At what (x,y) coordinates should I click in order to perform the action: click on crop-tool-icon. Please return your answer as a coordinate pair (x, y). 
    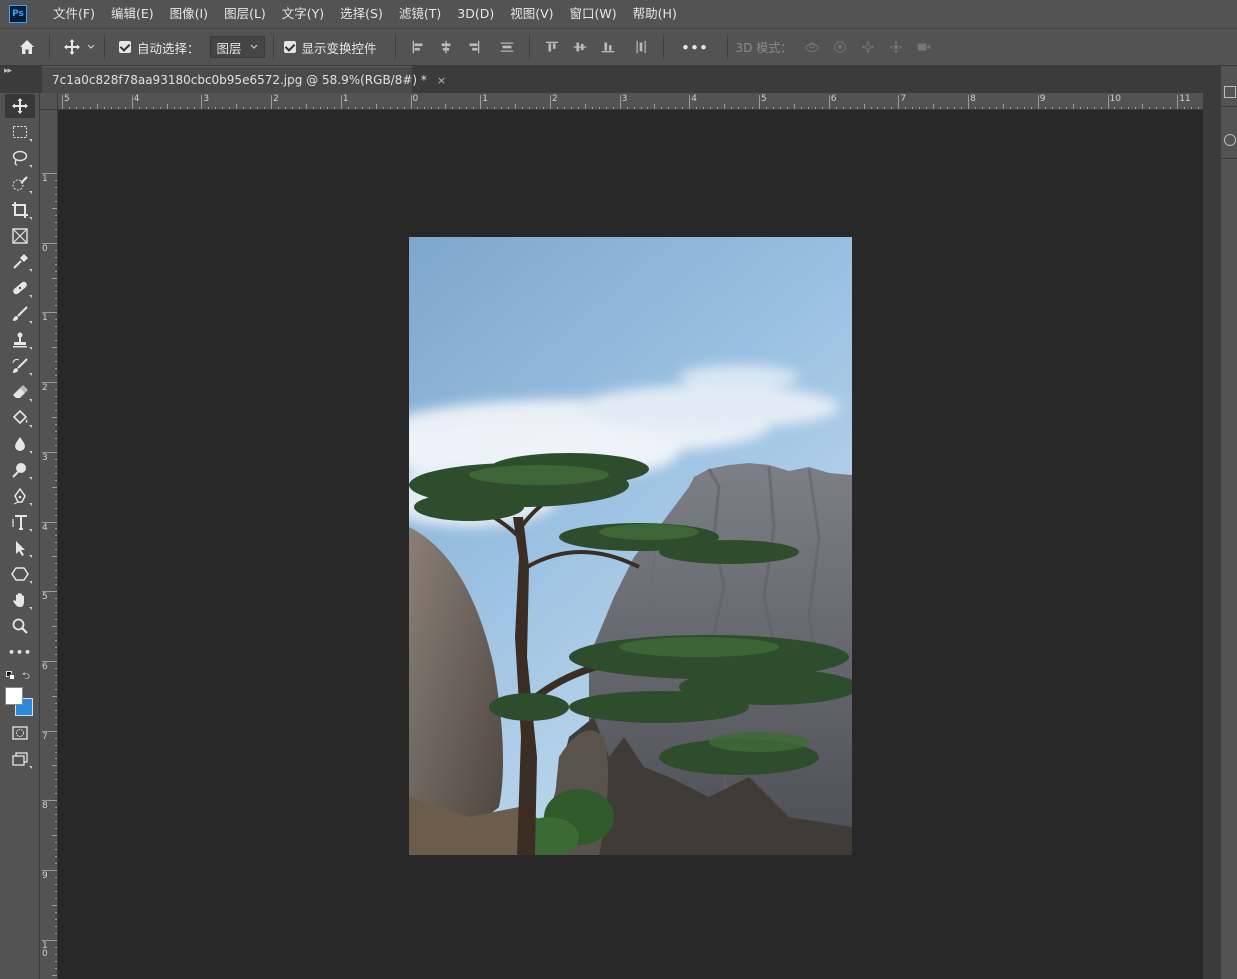
    Looking at the image, I should click on (20, 210).